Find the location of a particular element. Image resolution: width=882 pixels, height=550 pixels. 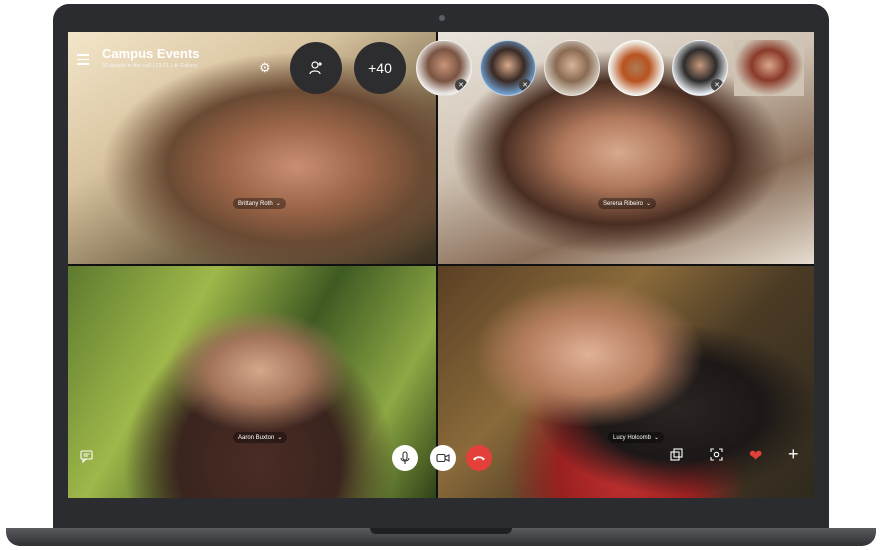

hang-up-button is located at coordinates (479, 458).